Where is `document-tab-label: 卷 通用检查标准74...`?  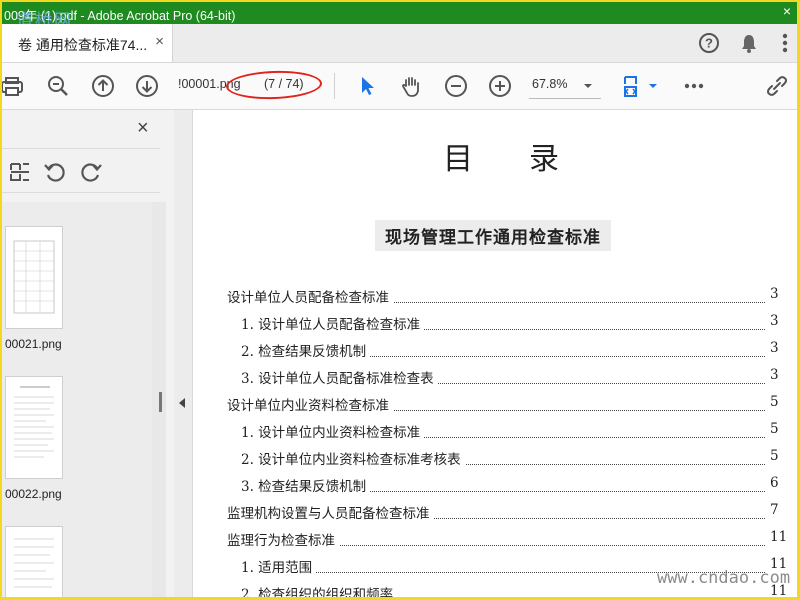 document-tab-label: 卷 通用检查标准74... is located at coordinates (83, 45).